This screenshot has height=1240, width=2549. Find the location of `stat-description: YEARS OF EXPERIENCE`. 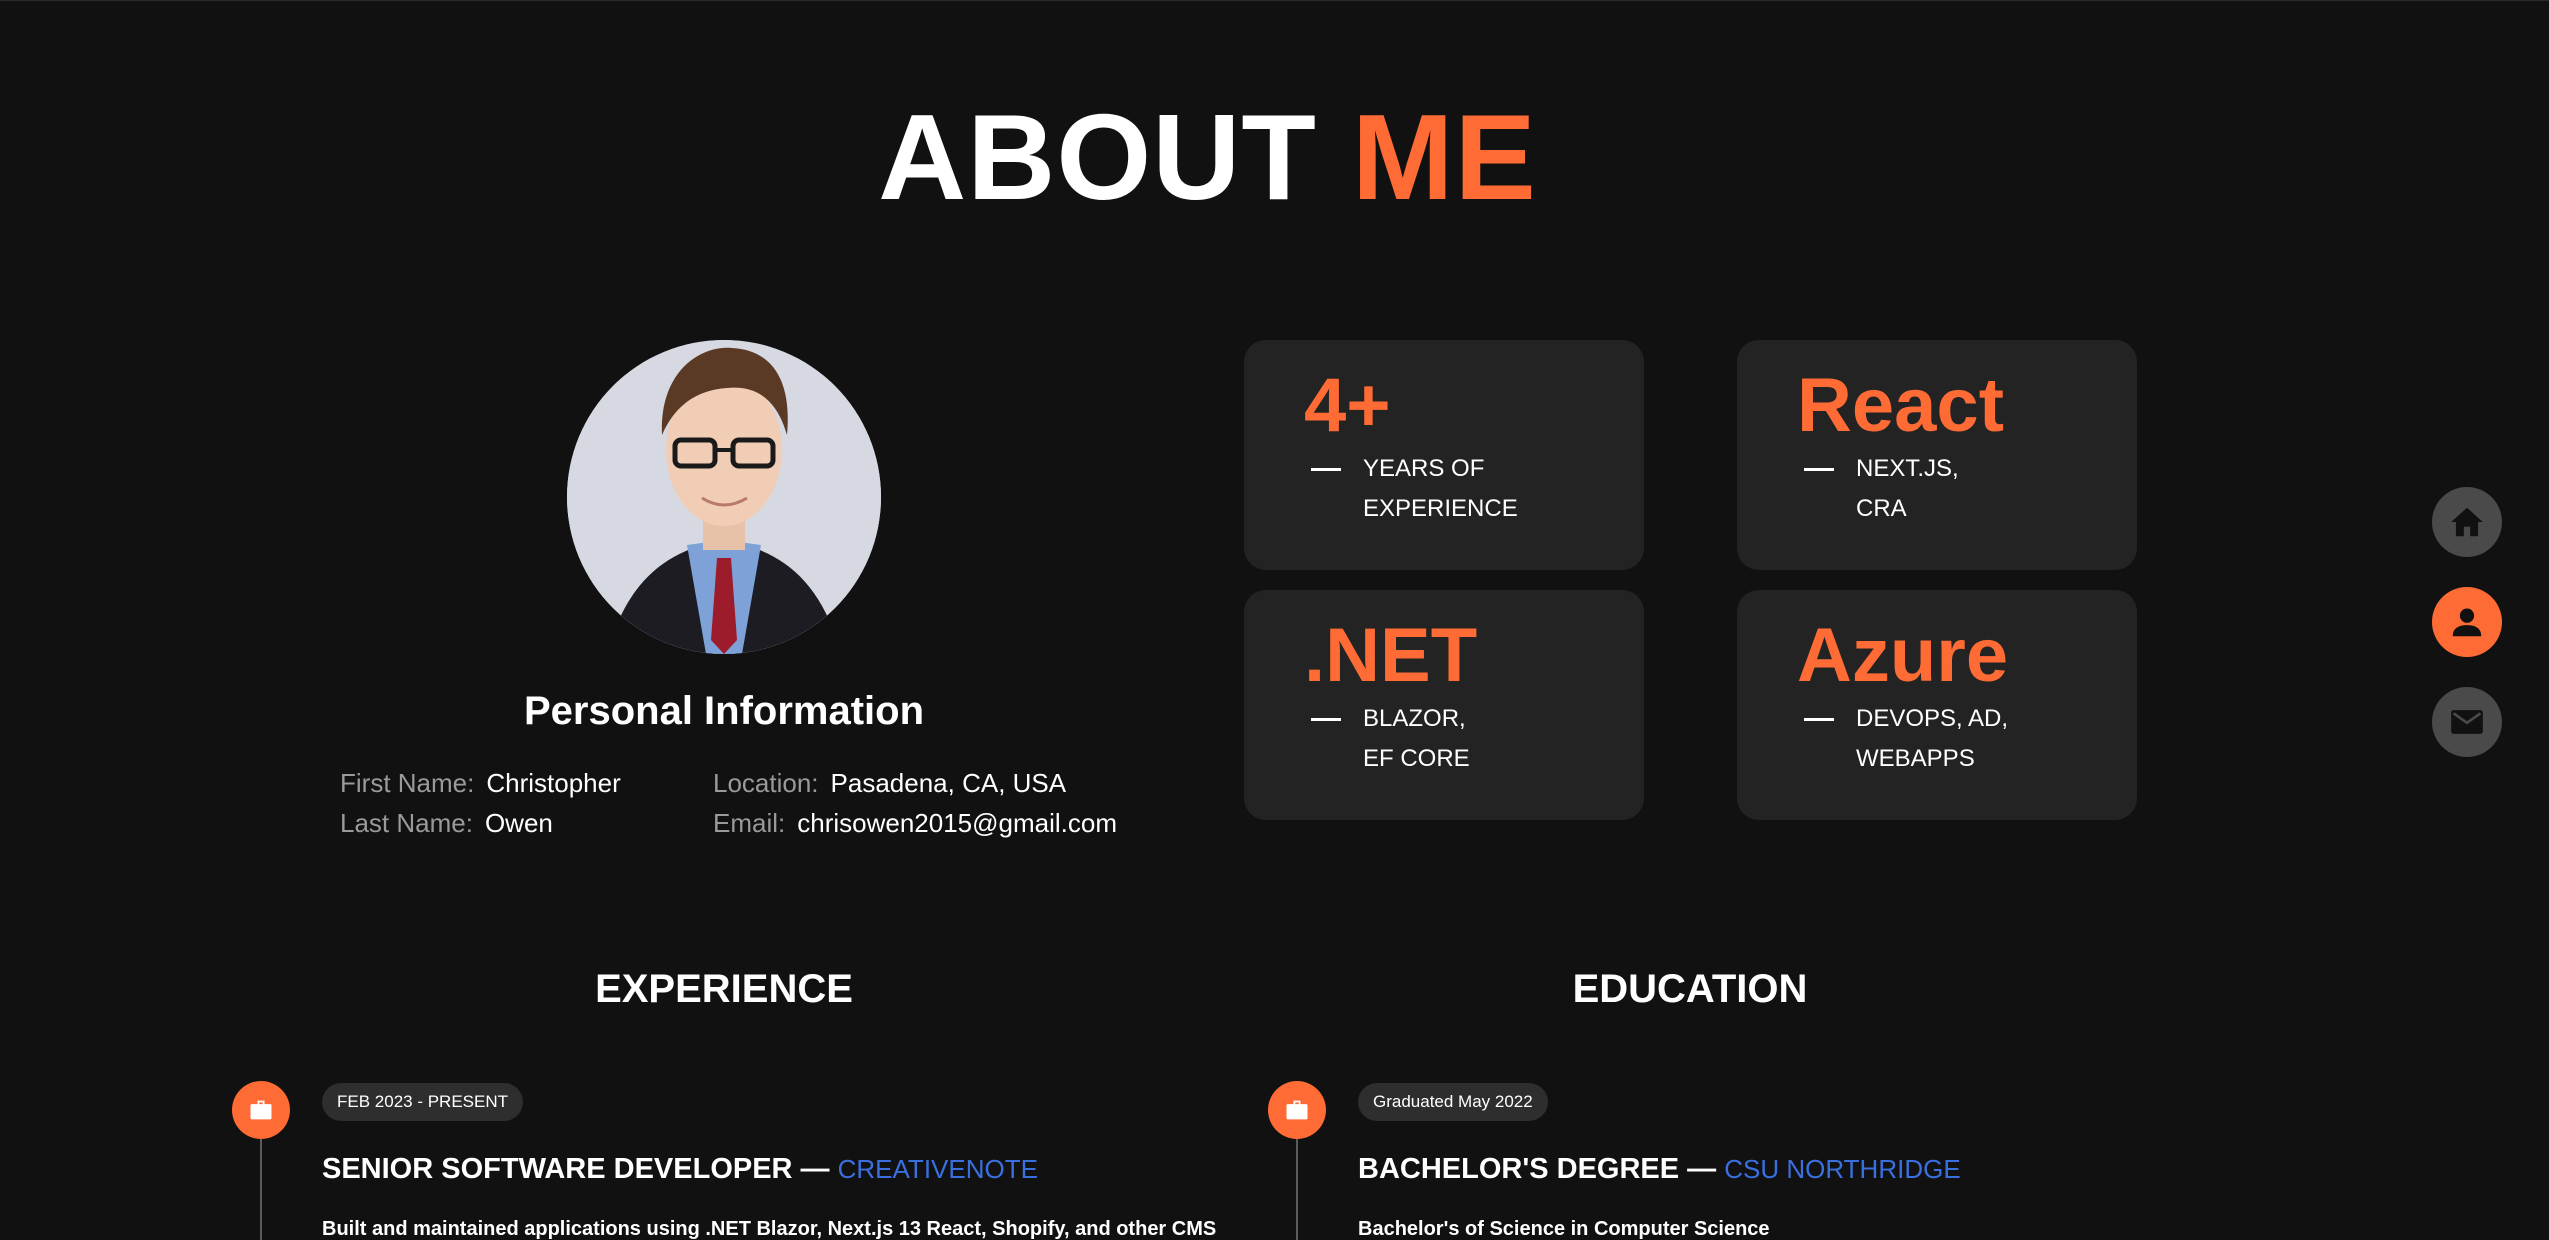

stat-description: YEARS OF EXPERIENCE is located at coordinates (1440, 489).